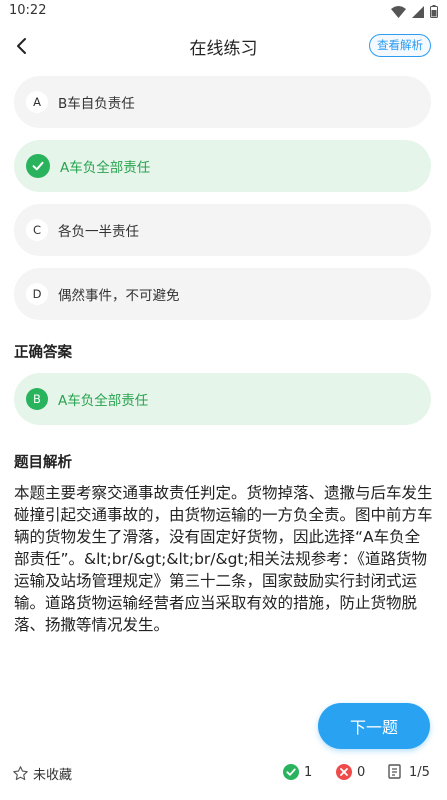 Image resolution: width=447 pixels, height=800 pixels. I want to click on analysis-title: 题目解析, so click(43, 463).